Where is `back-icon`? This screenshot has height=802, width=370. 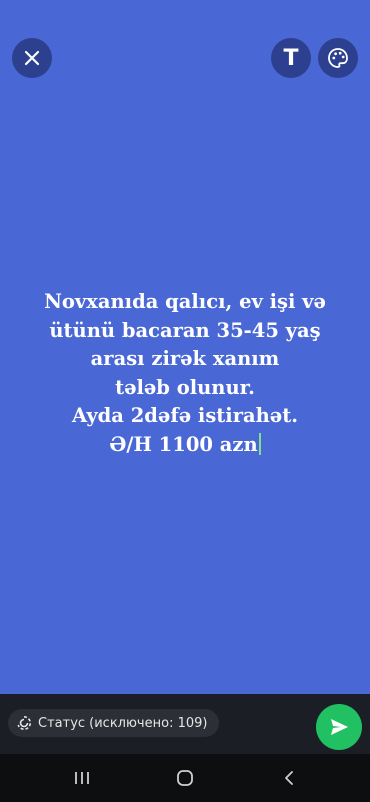 back-icon is located at coordinates (289, 778).